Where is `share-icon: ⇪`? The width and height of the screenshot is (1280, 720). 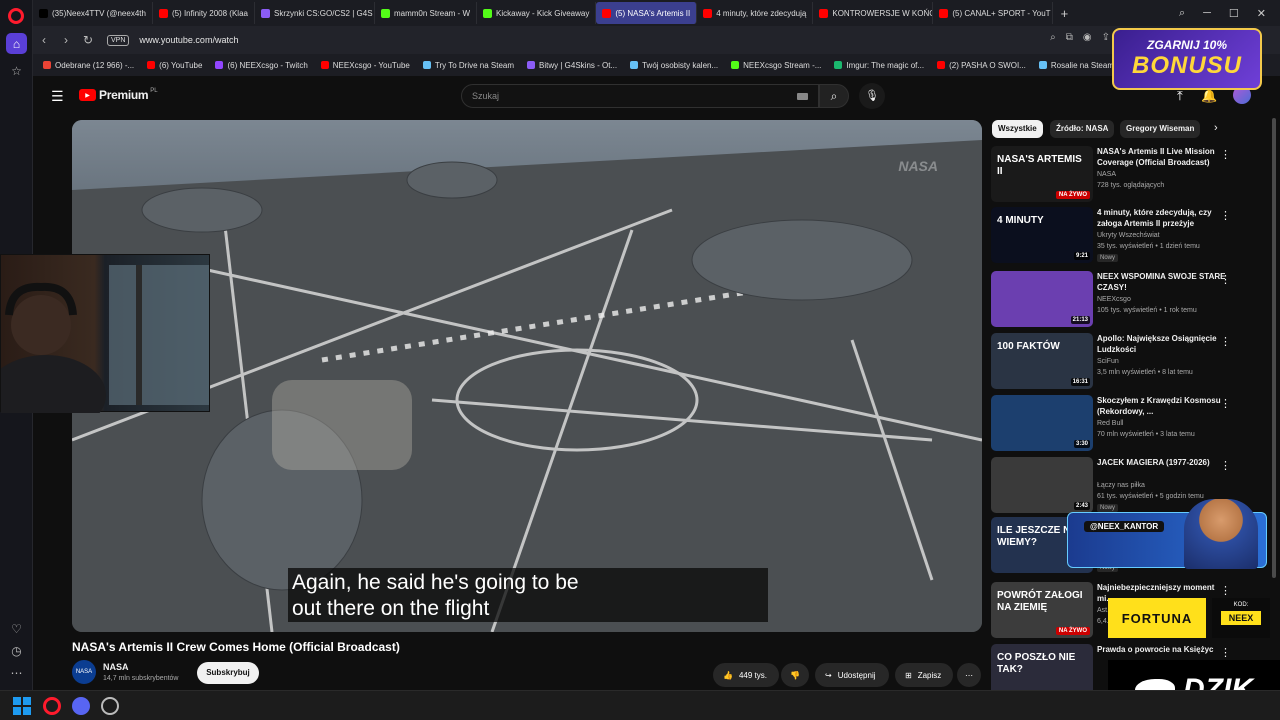 share-icon: ⇪ is located at coordinates (1106, 37).